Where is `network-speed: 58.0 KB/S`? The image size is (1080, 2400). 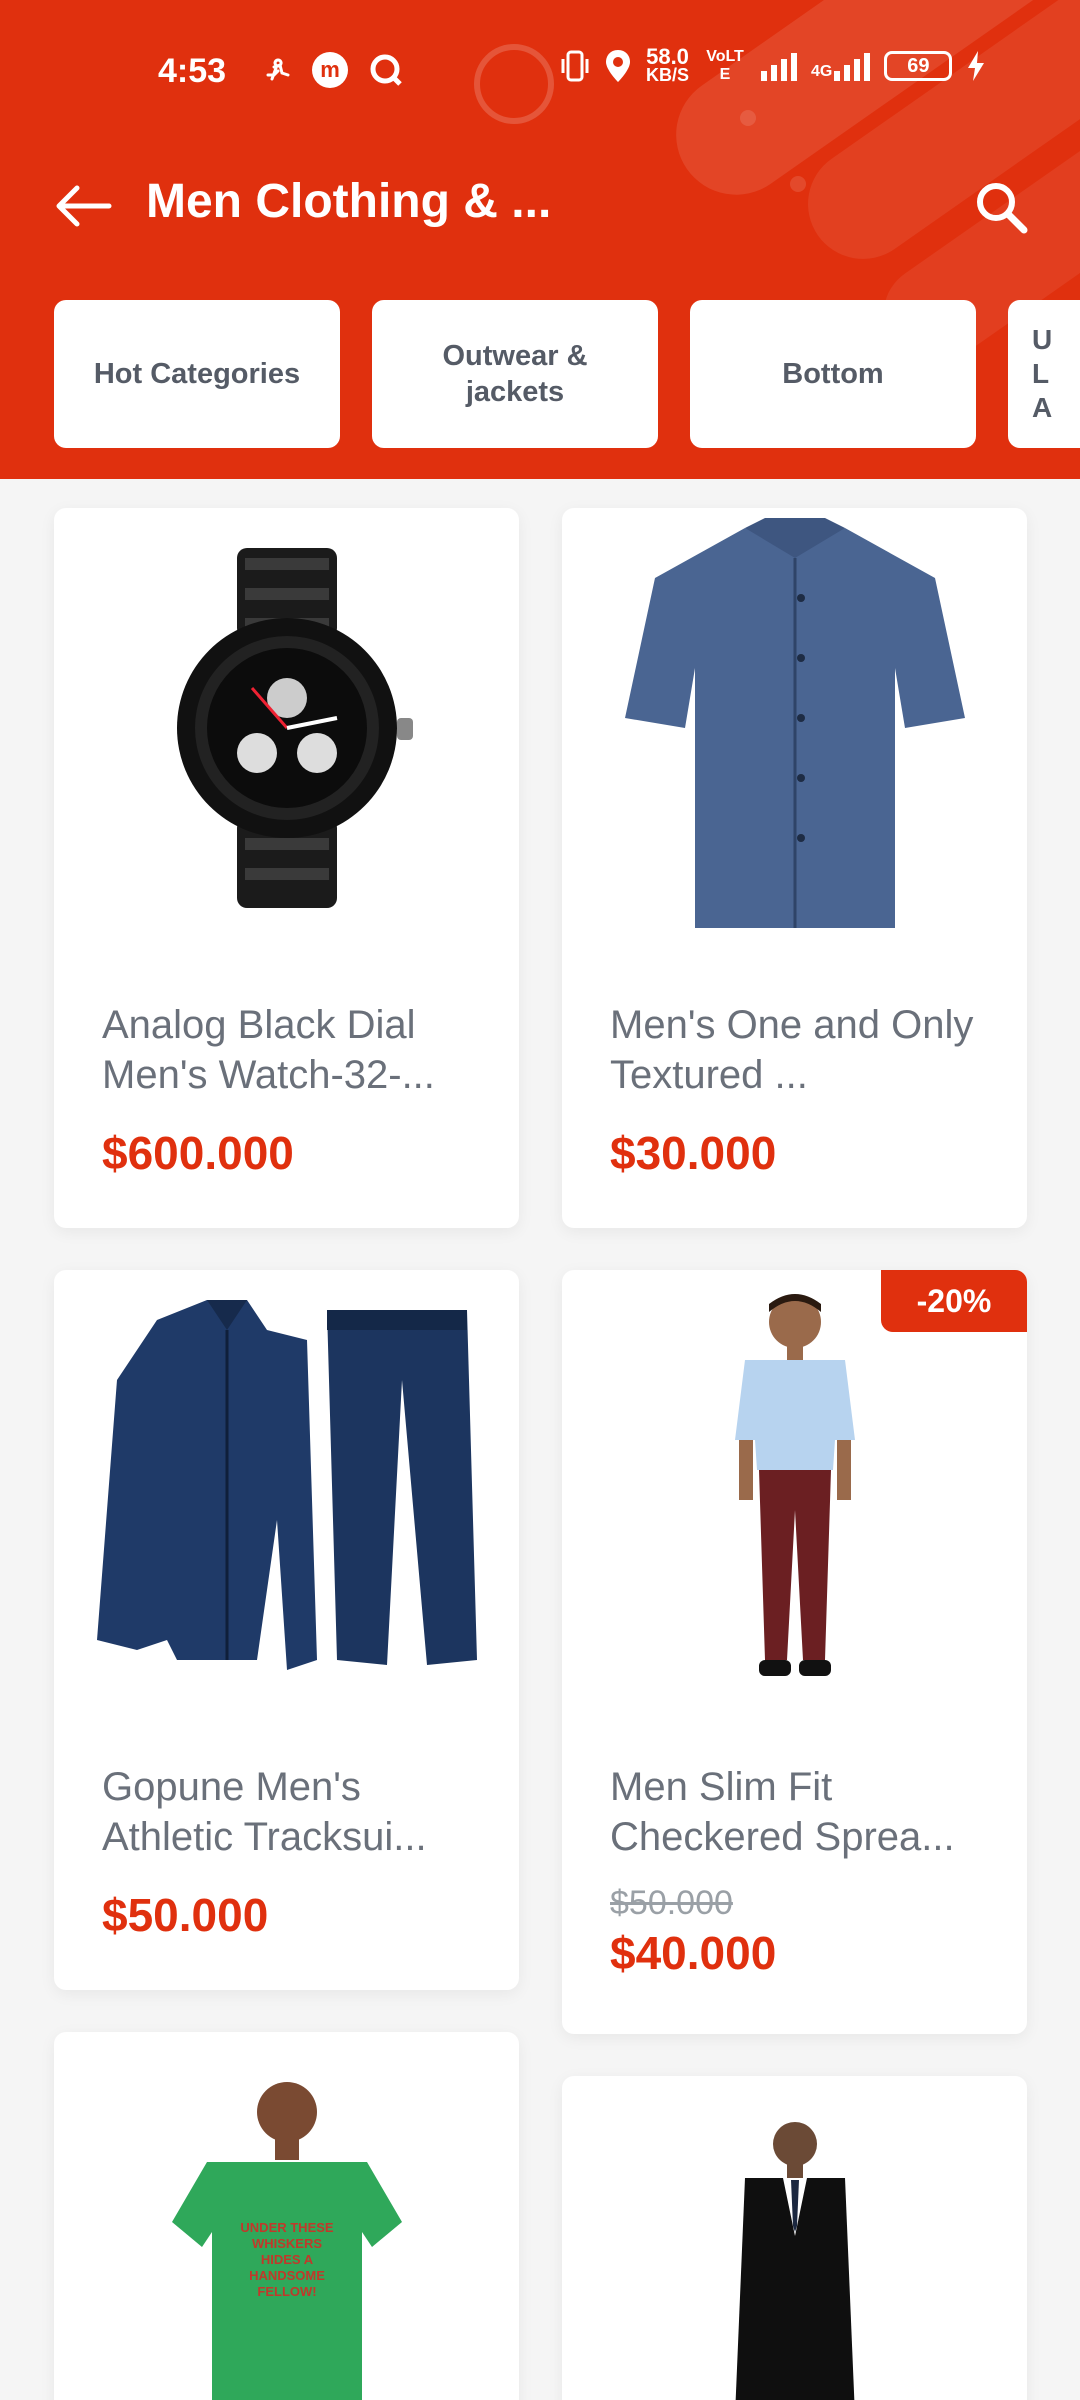
network-speed: 58.0 KB/S is located at coordinates (668, 64).